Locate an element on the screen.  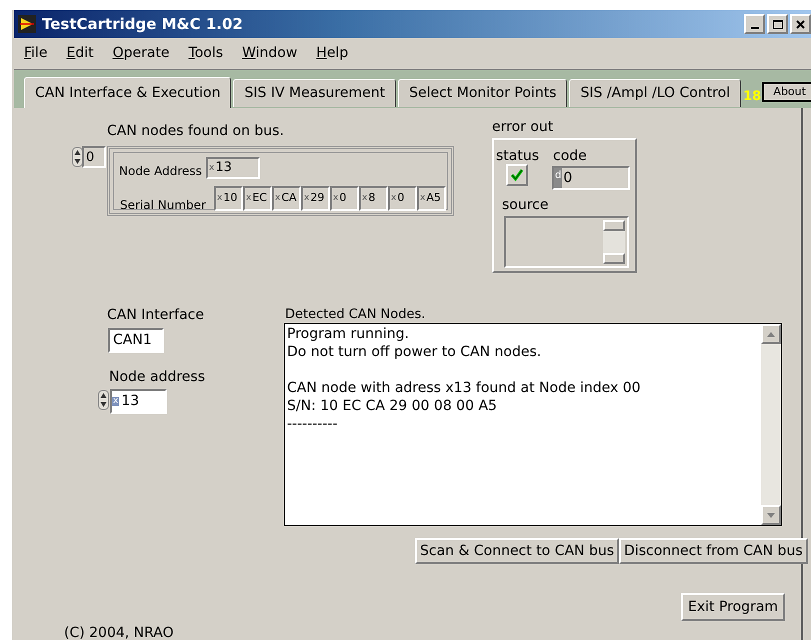
bus-button: Scan & Connect to CAN bus is located at coordinates (517, 551).